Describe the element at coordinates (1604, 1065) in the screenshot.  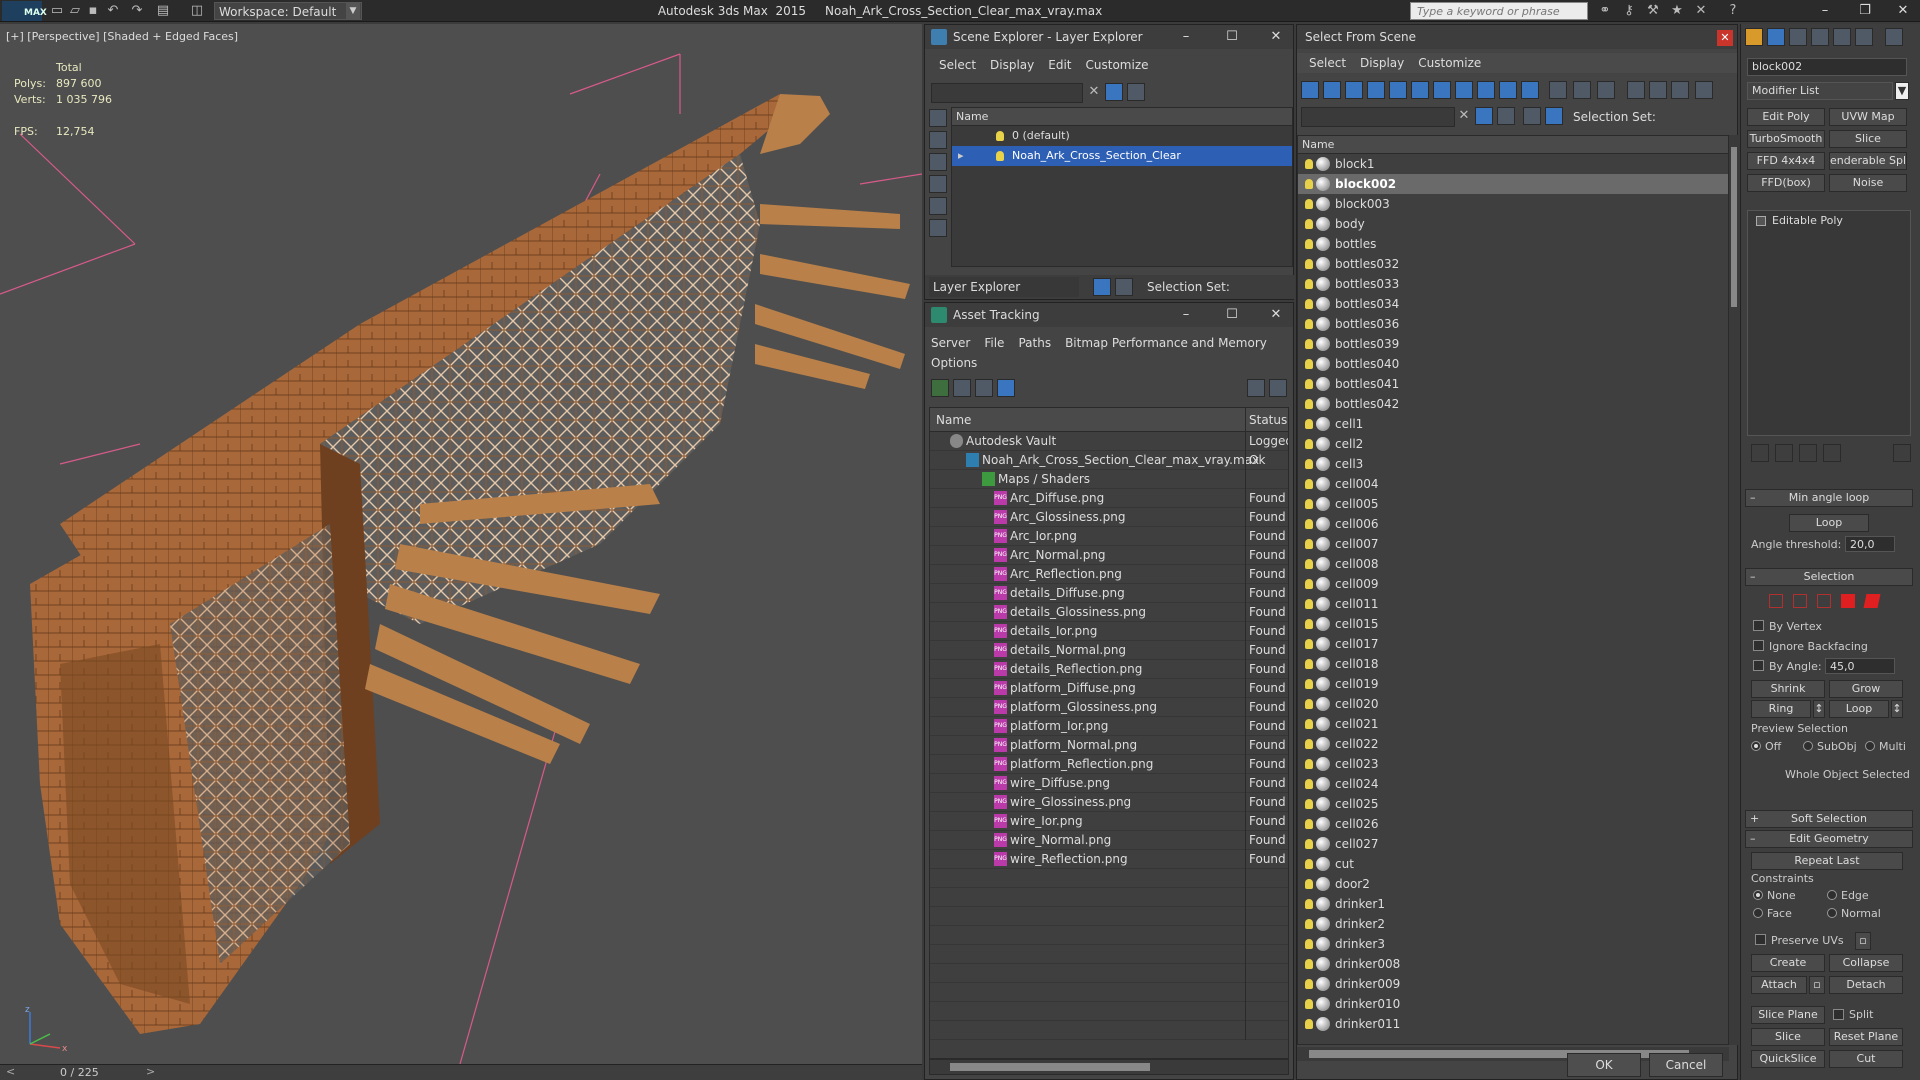
I see `ok-button: OK` at that location.